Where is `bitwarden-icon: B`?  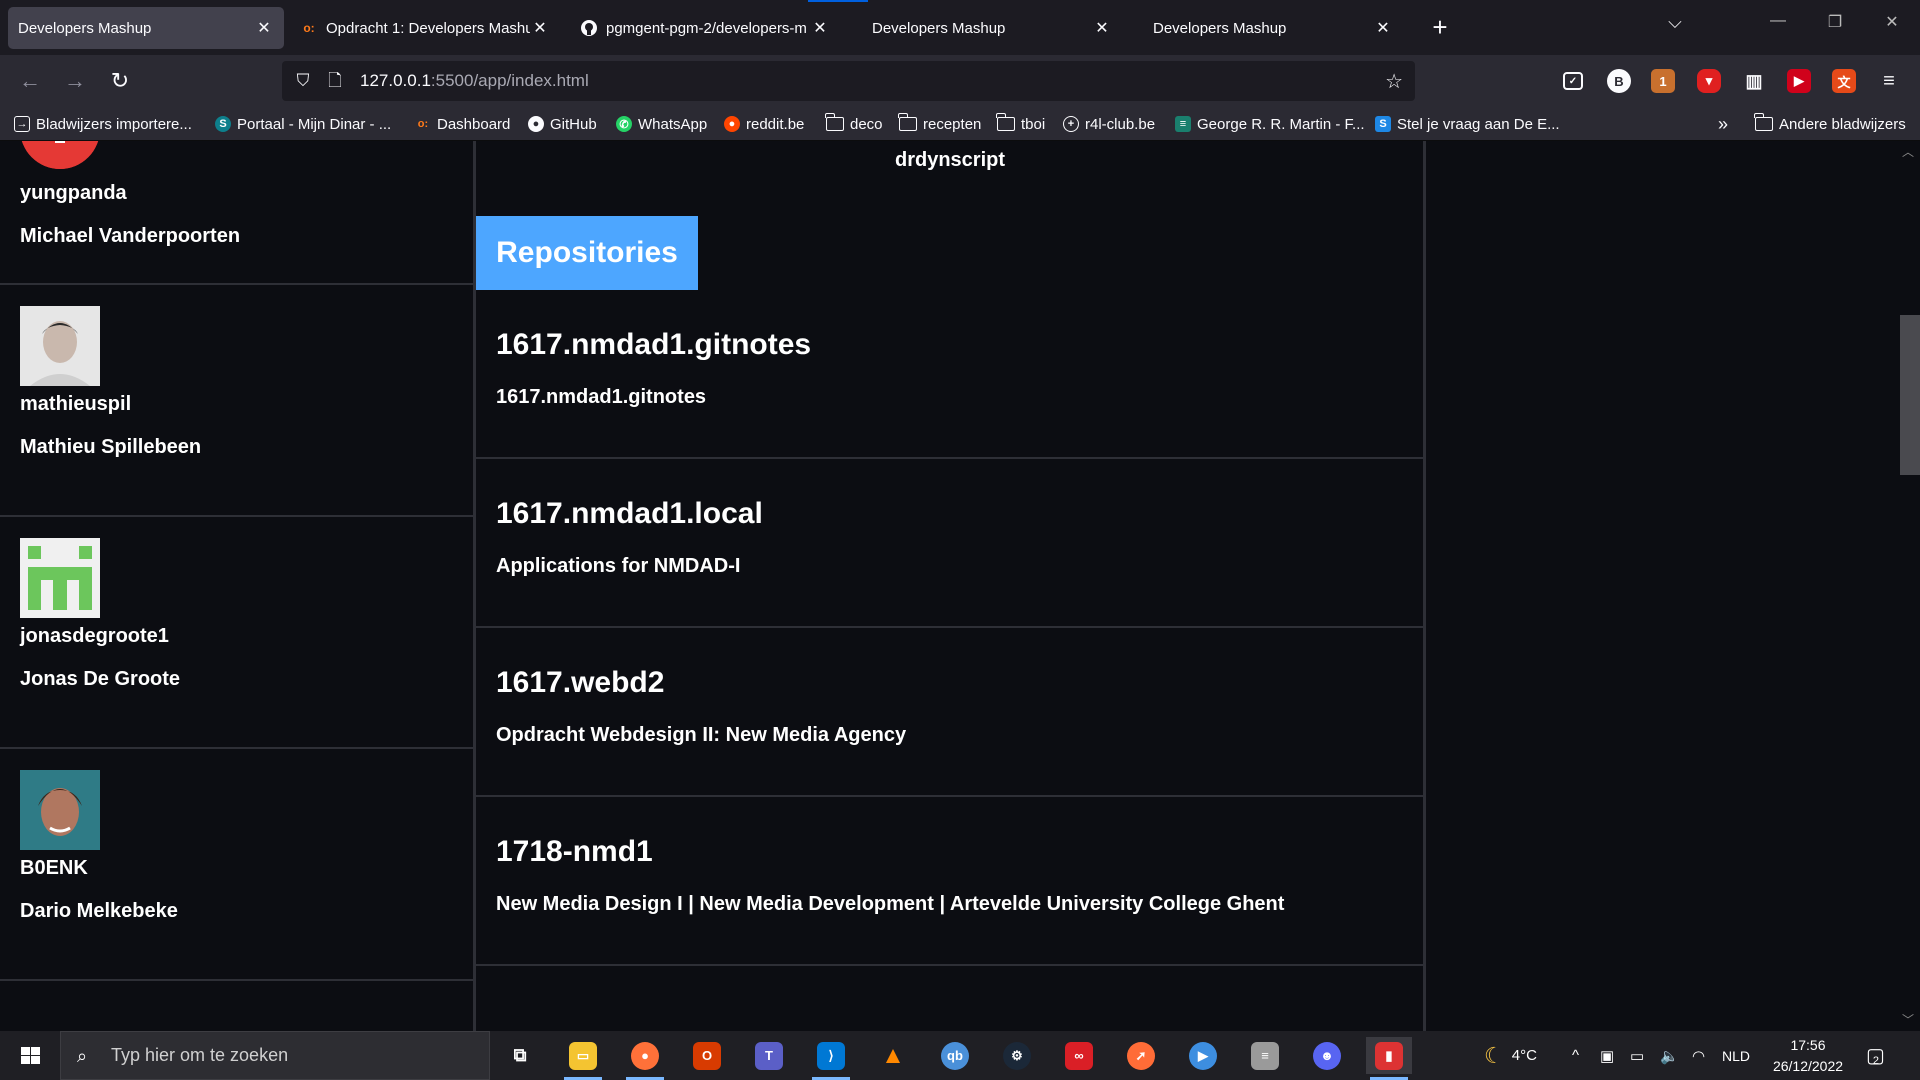 bitwarden-icon: B is located at coordinates (1619, 81).